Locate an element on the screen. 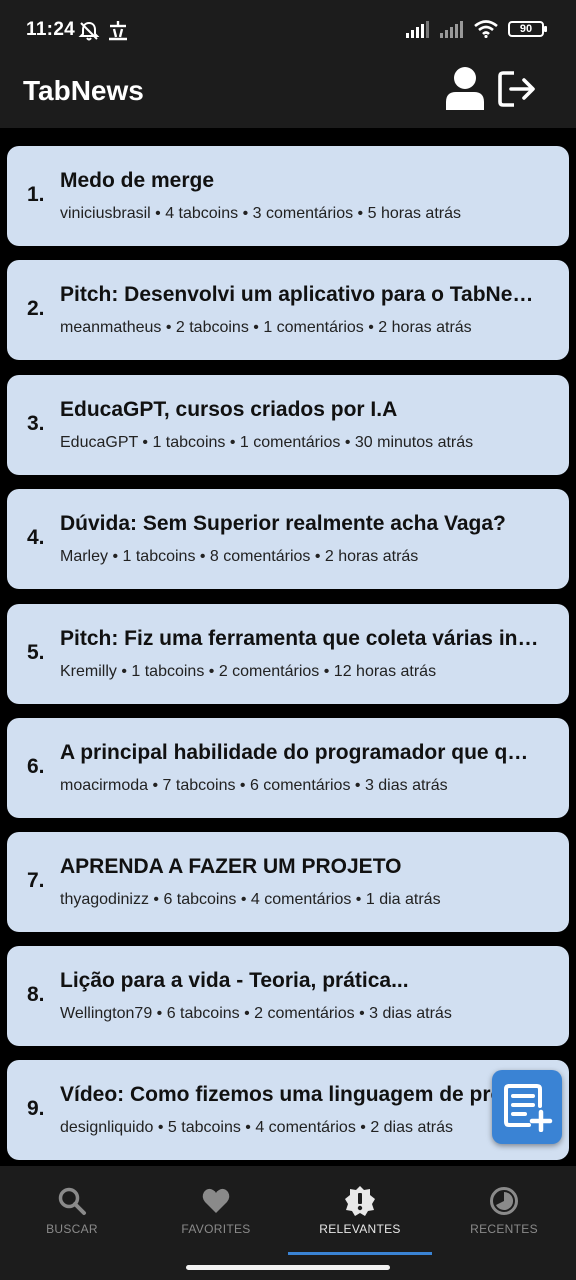 This screenshot has width=576, height=1280. post-rank: 6. is located at coordinates (36, 766).